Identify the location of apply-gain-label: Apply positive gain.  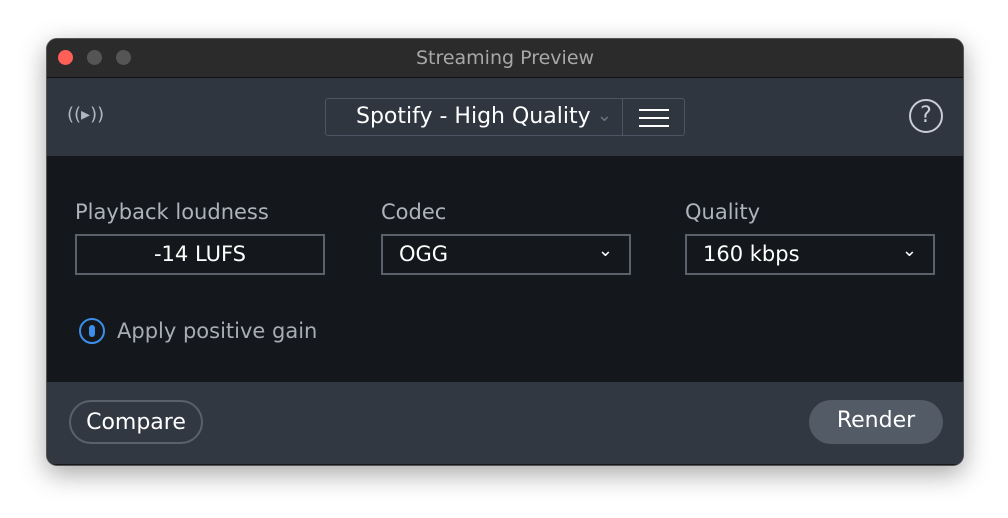
(217, 331).